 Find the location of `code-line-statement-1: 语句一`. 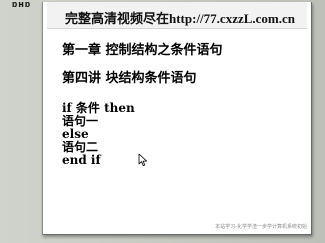

code-line-statement-1: 语句一 is located at coordinates (80, 121).